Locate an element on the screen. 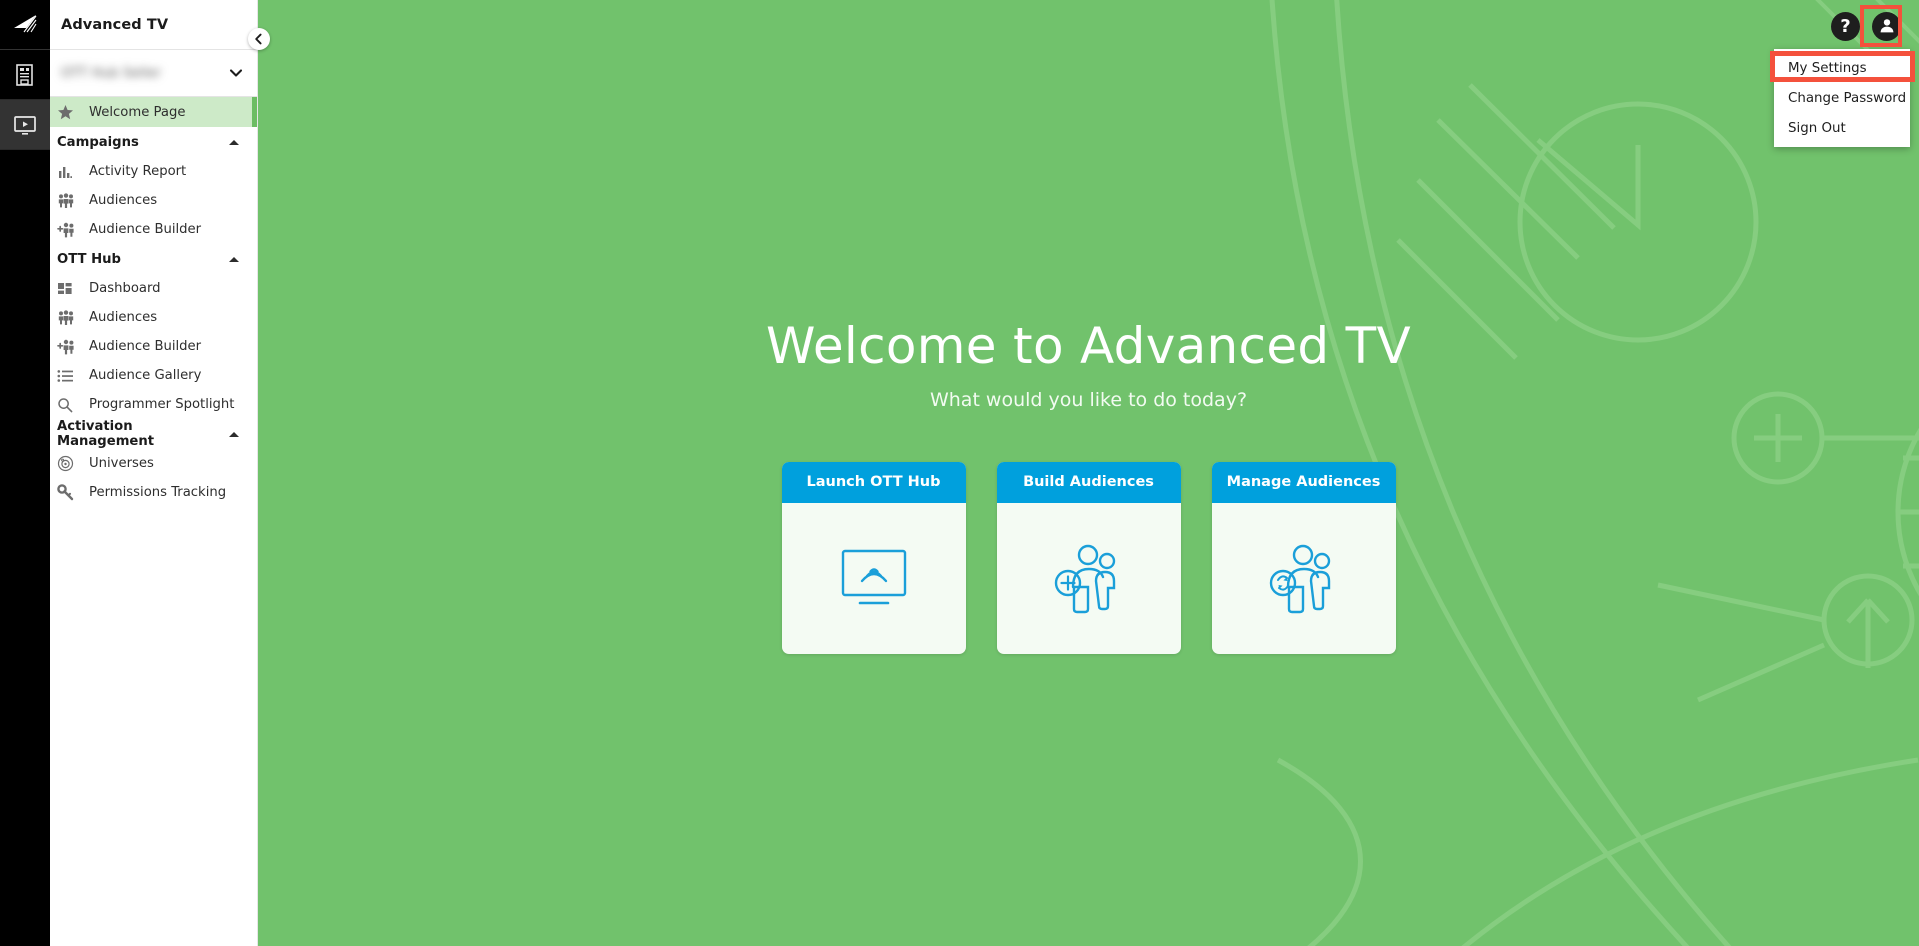 The height and width of the screenshot is (946, 1919). sidebar-item-label: Welcome Page is located at coordinates (137, 112).